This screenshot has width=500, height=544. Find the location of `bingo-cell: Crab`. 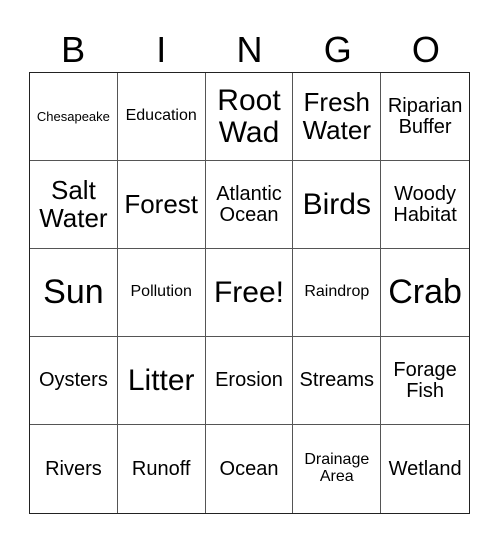

bingo-cell: Crab is located at coordinates (425, 293).